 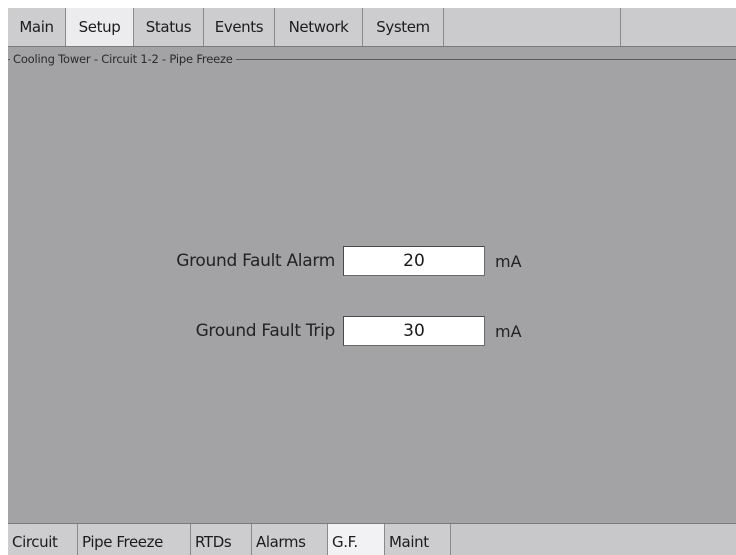 I want to click on tab-rtds: RTDs, so click(x=221, y=539).